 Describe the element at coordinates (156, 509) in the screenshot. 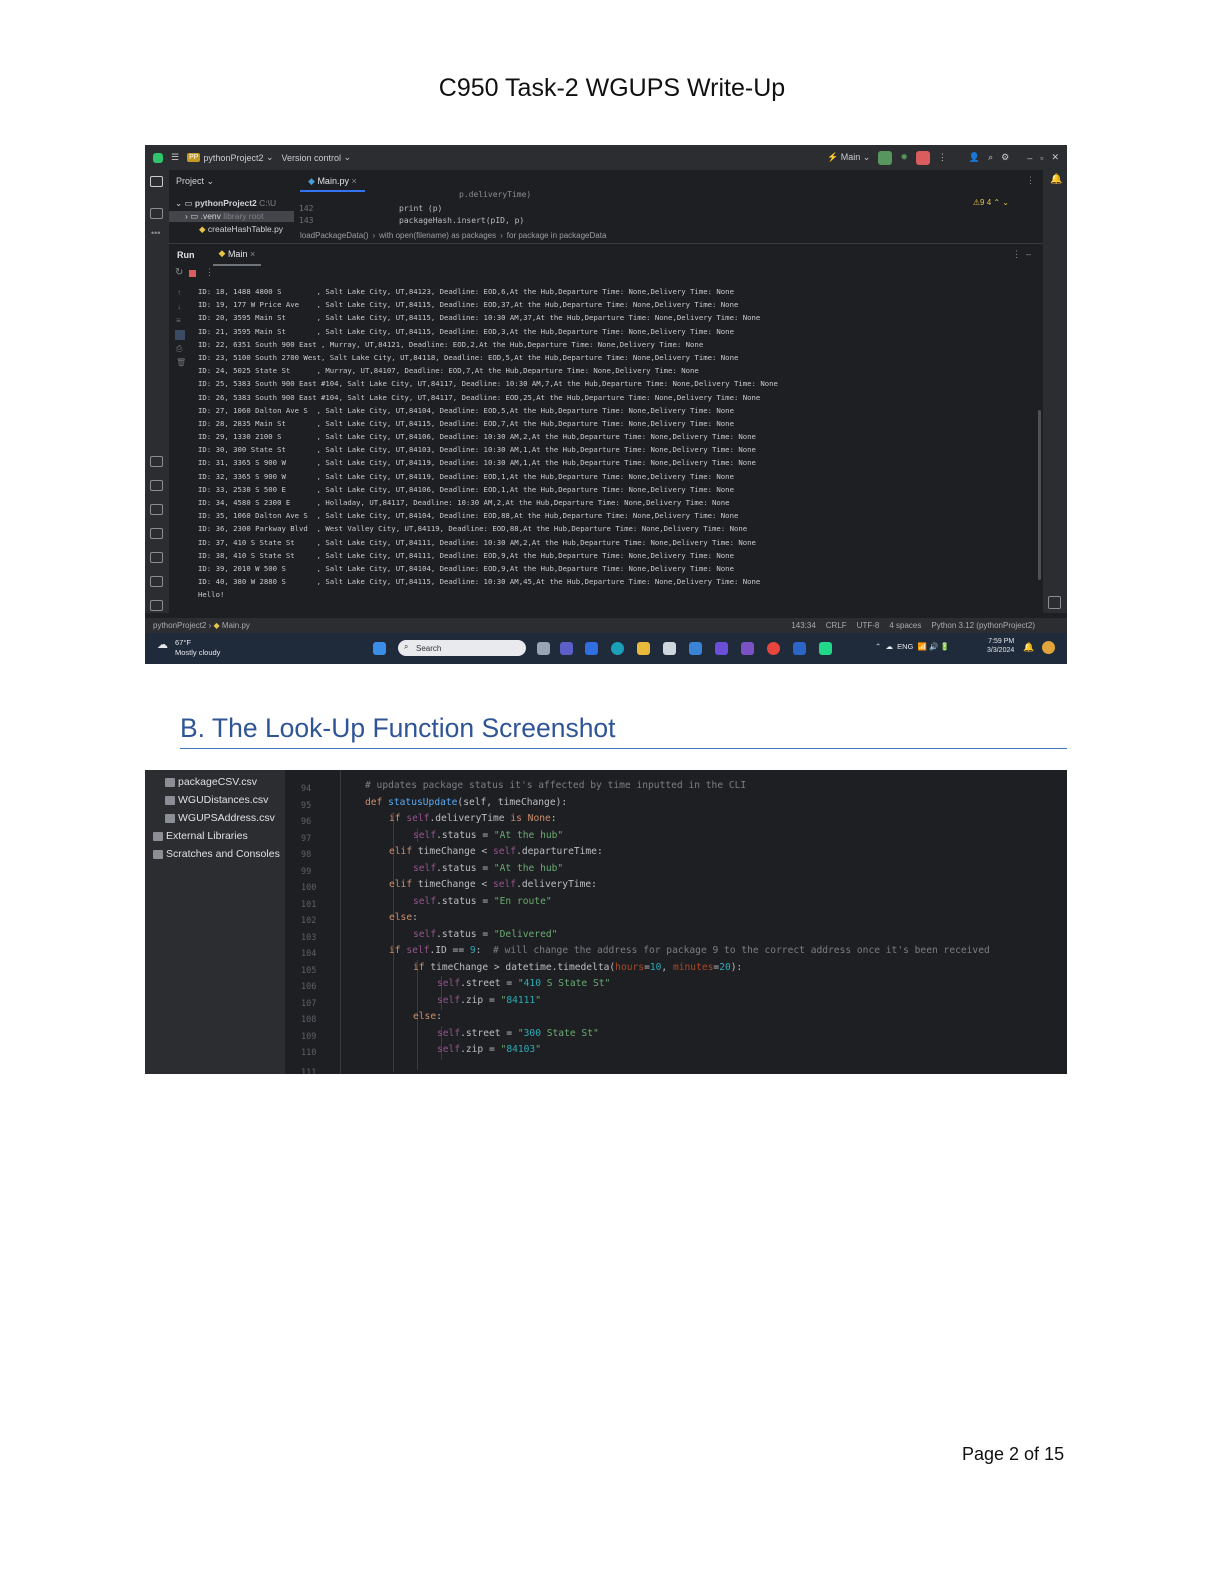

I see `database-tool-icon` at that location.